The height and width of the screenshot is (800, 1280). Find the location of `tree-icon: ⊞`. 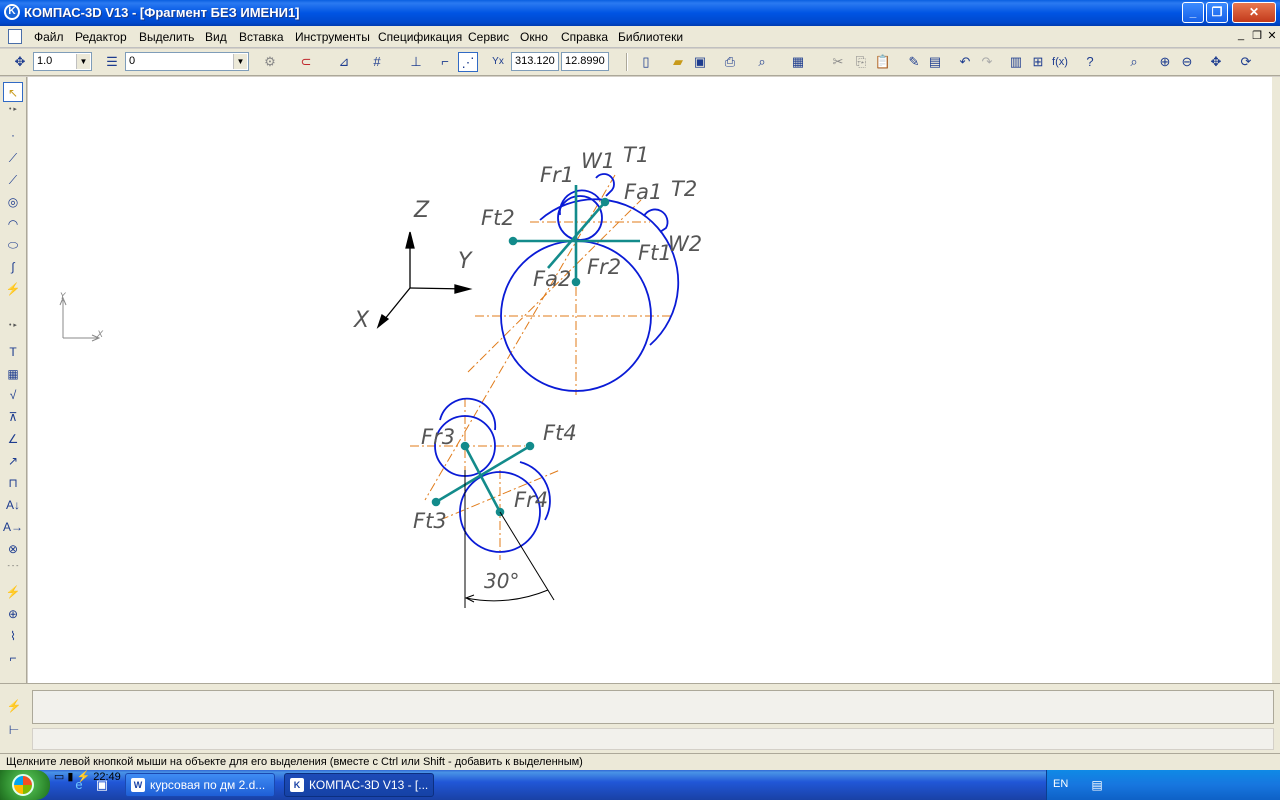

tree-icon: ⊞ is located at coordinates (1038, 62).